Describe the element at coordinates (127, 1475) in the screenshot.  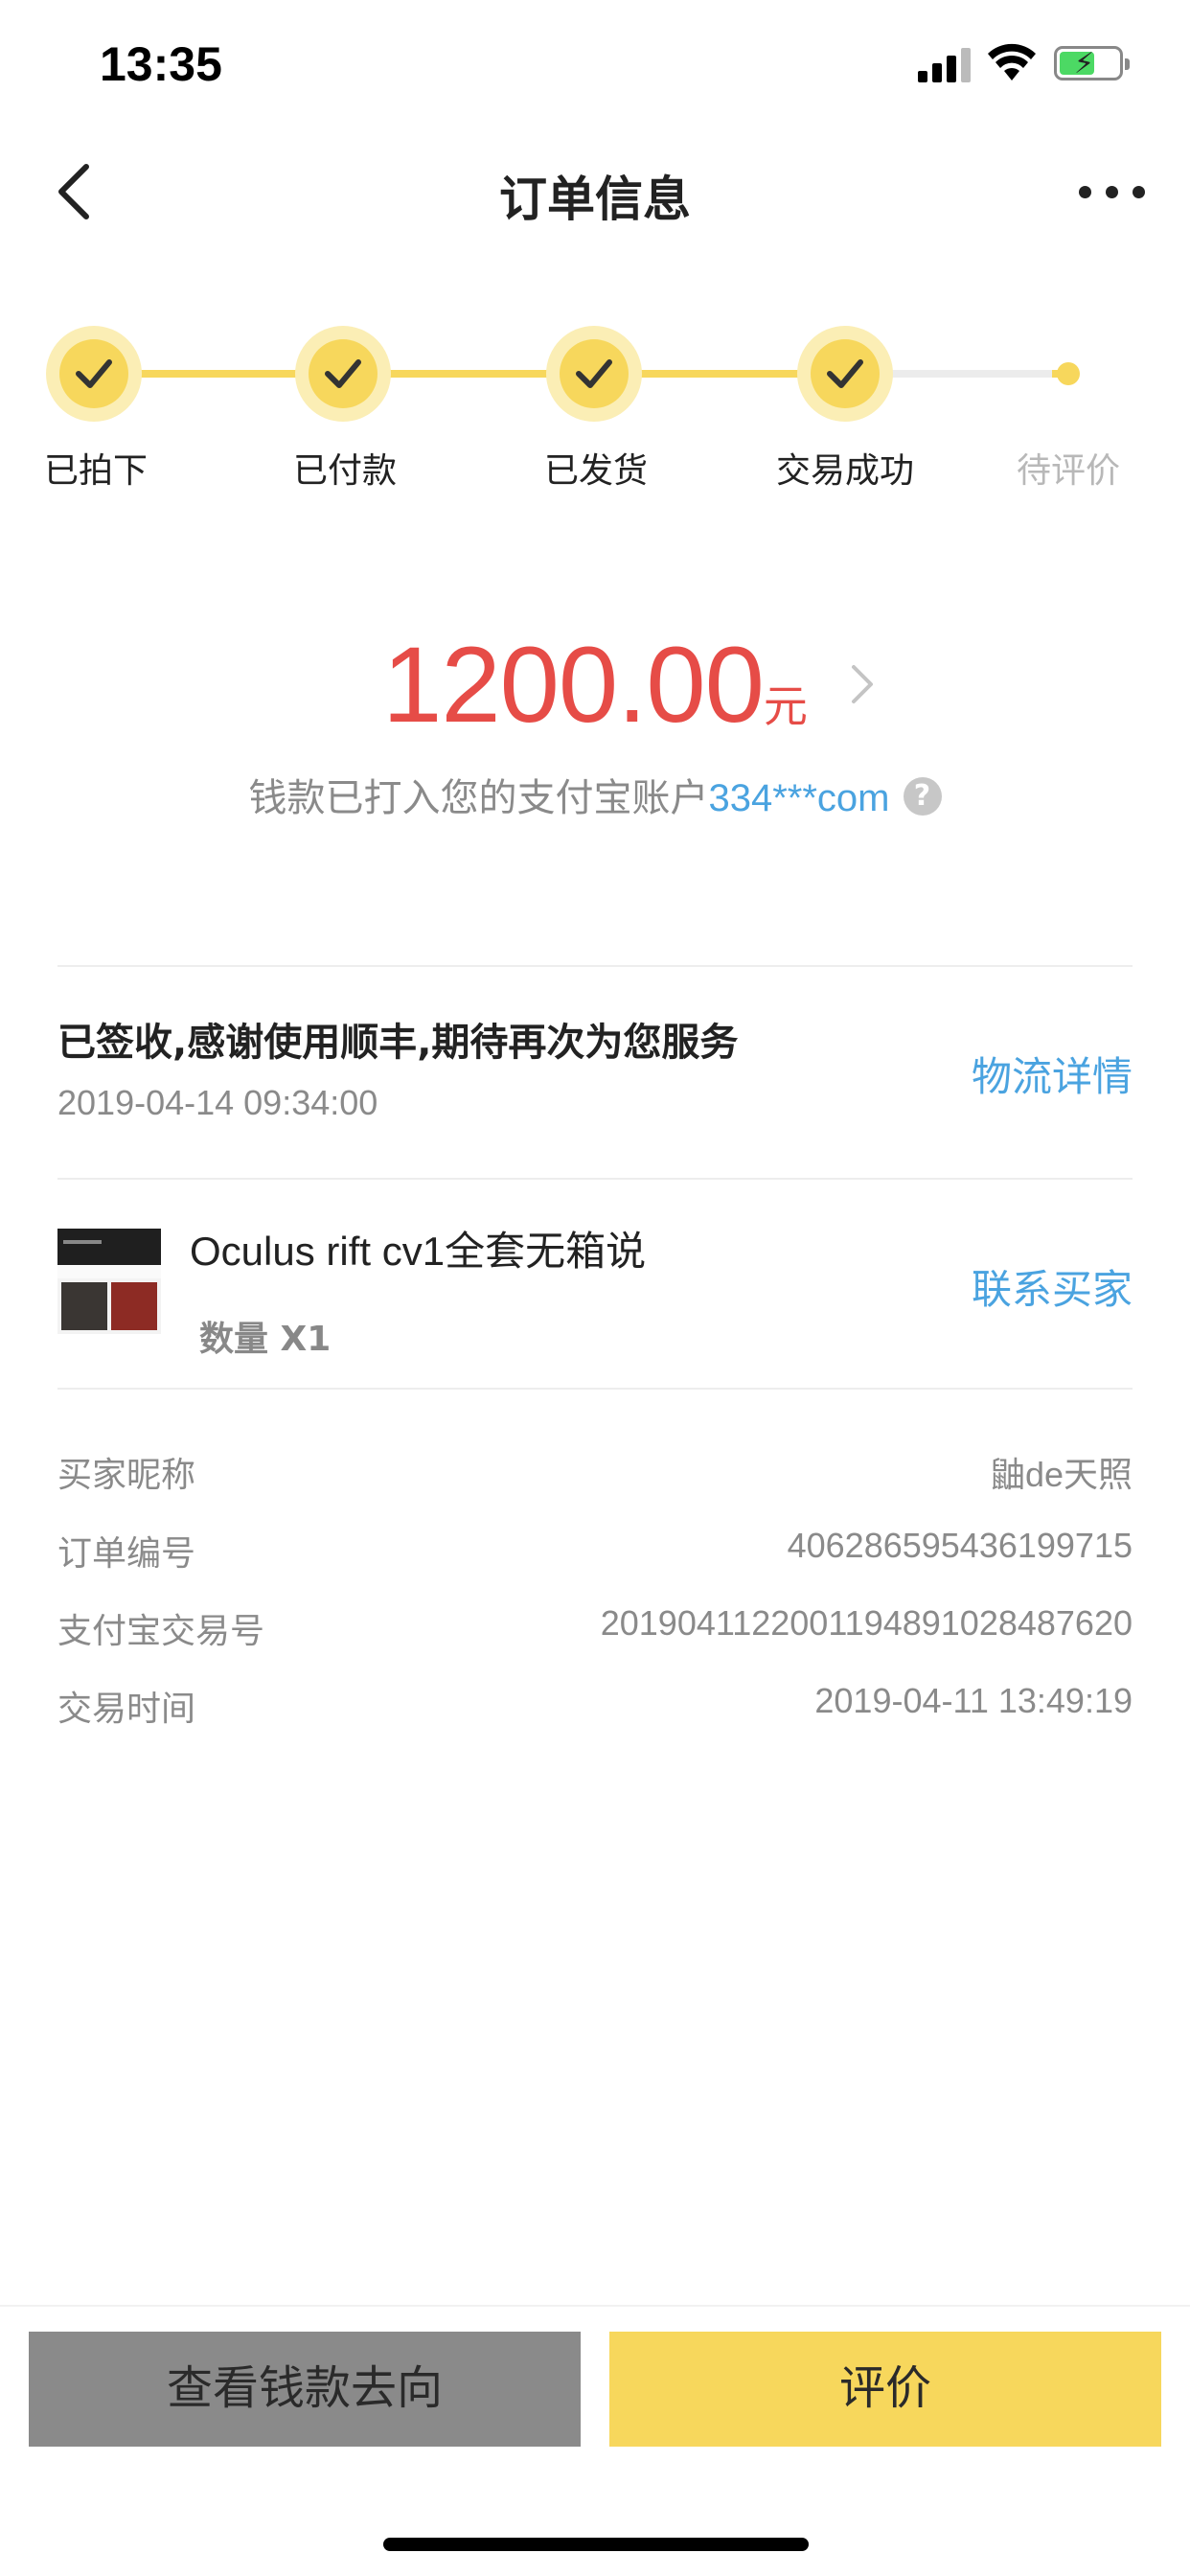
I see `info-key: 买家昵称` at that location.